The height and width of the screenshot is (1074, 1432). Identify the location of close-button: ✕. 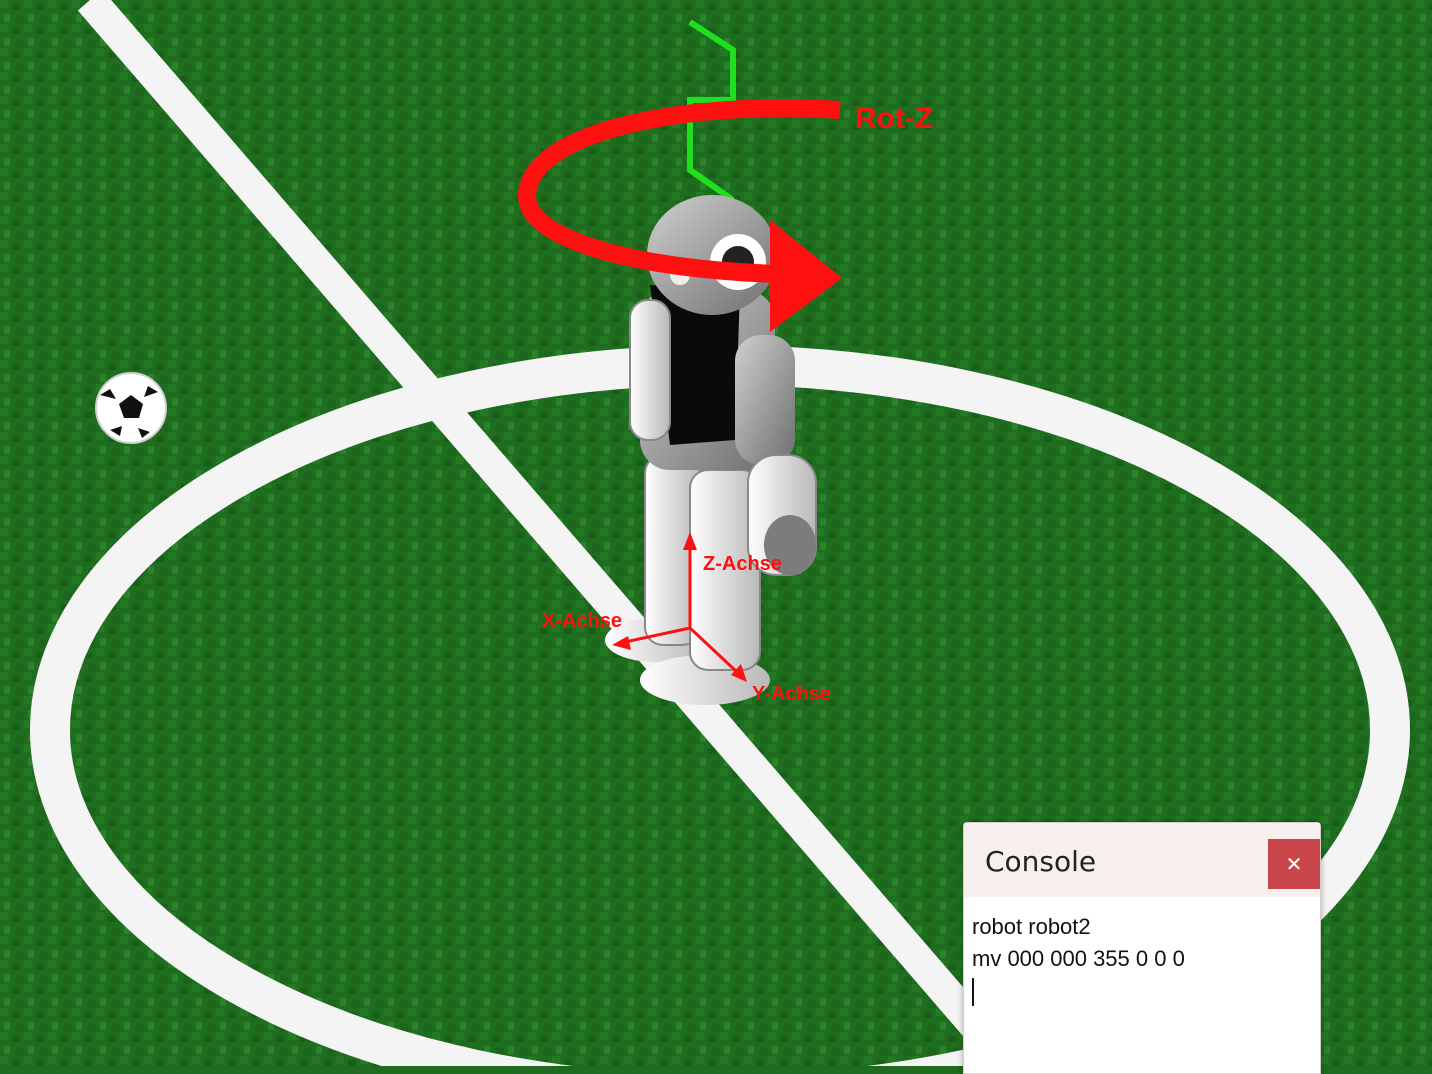
(1294, 864).